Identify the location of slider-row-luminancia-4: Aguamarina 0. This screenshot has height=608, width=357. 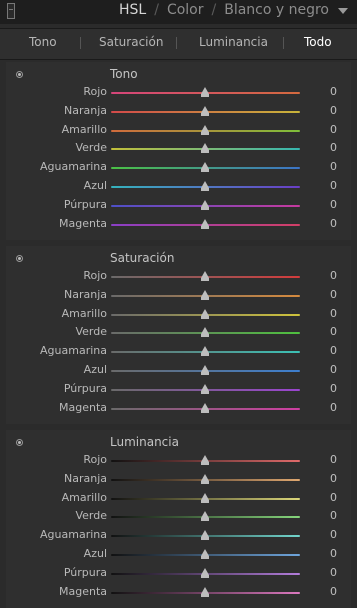
(178, 536).